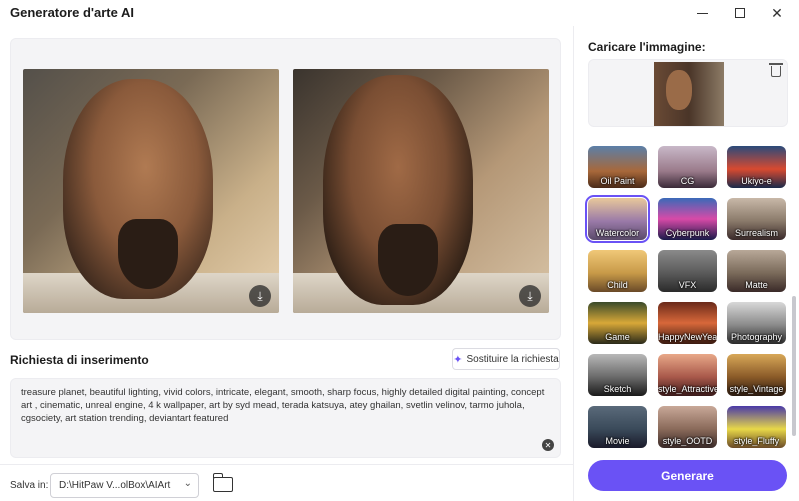 The height and width of the screenshot is (501, 799). I want to click on style-label: style_Attractive, so click(687, 389).